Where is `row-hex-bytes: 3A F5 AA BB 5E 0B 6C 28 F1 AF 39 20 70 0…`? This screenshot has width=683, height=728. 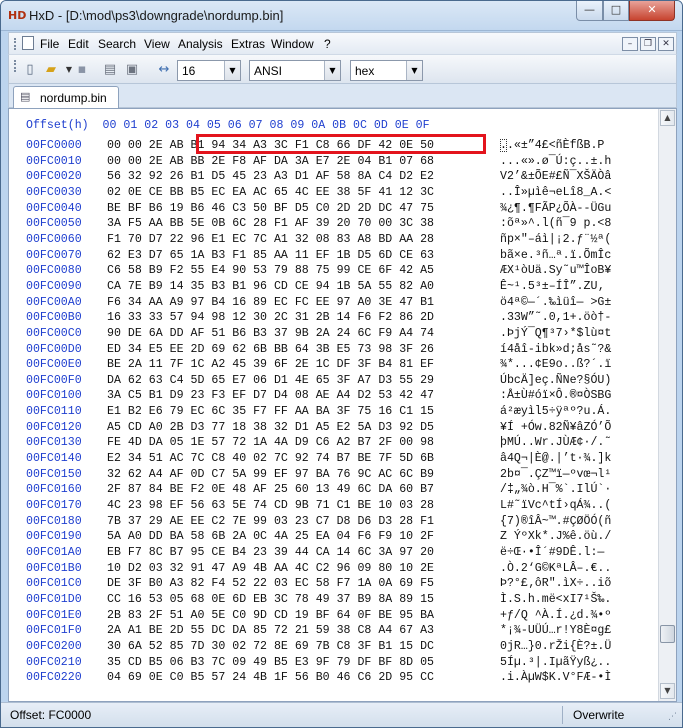 row-hex-bytes: 3A F5 AA BB 5E 0B 6C 28 F1 AF 39 20 70 0… is located at coordinates (270, 223).